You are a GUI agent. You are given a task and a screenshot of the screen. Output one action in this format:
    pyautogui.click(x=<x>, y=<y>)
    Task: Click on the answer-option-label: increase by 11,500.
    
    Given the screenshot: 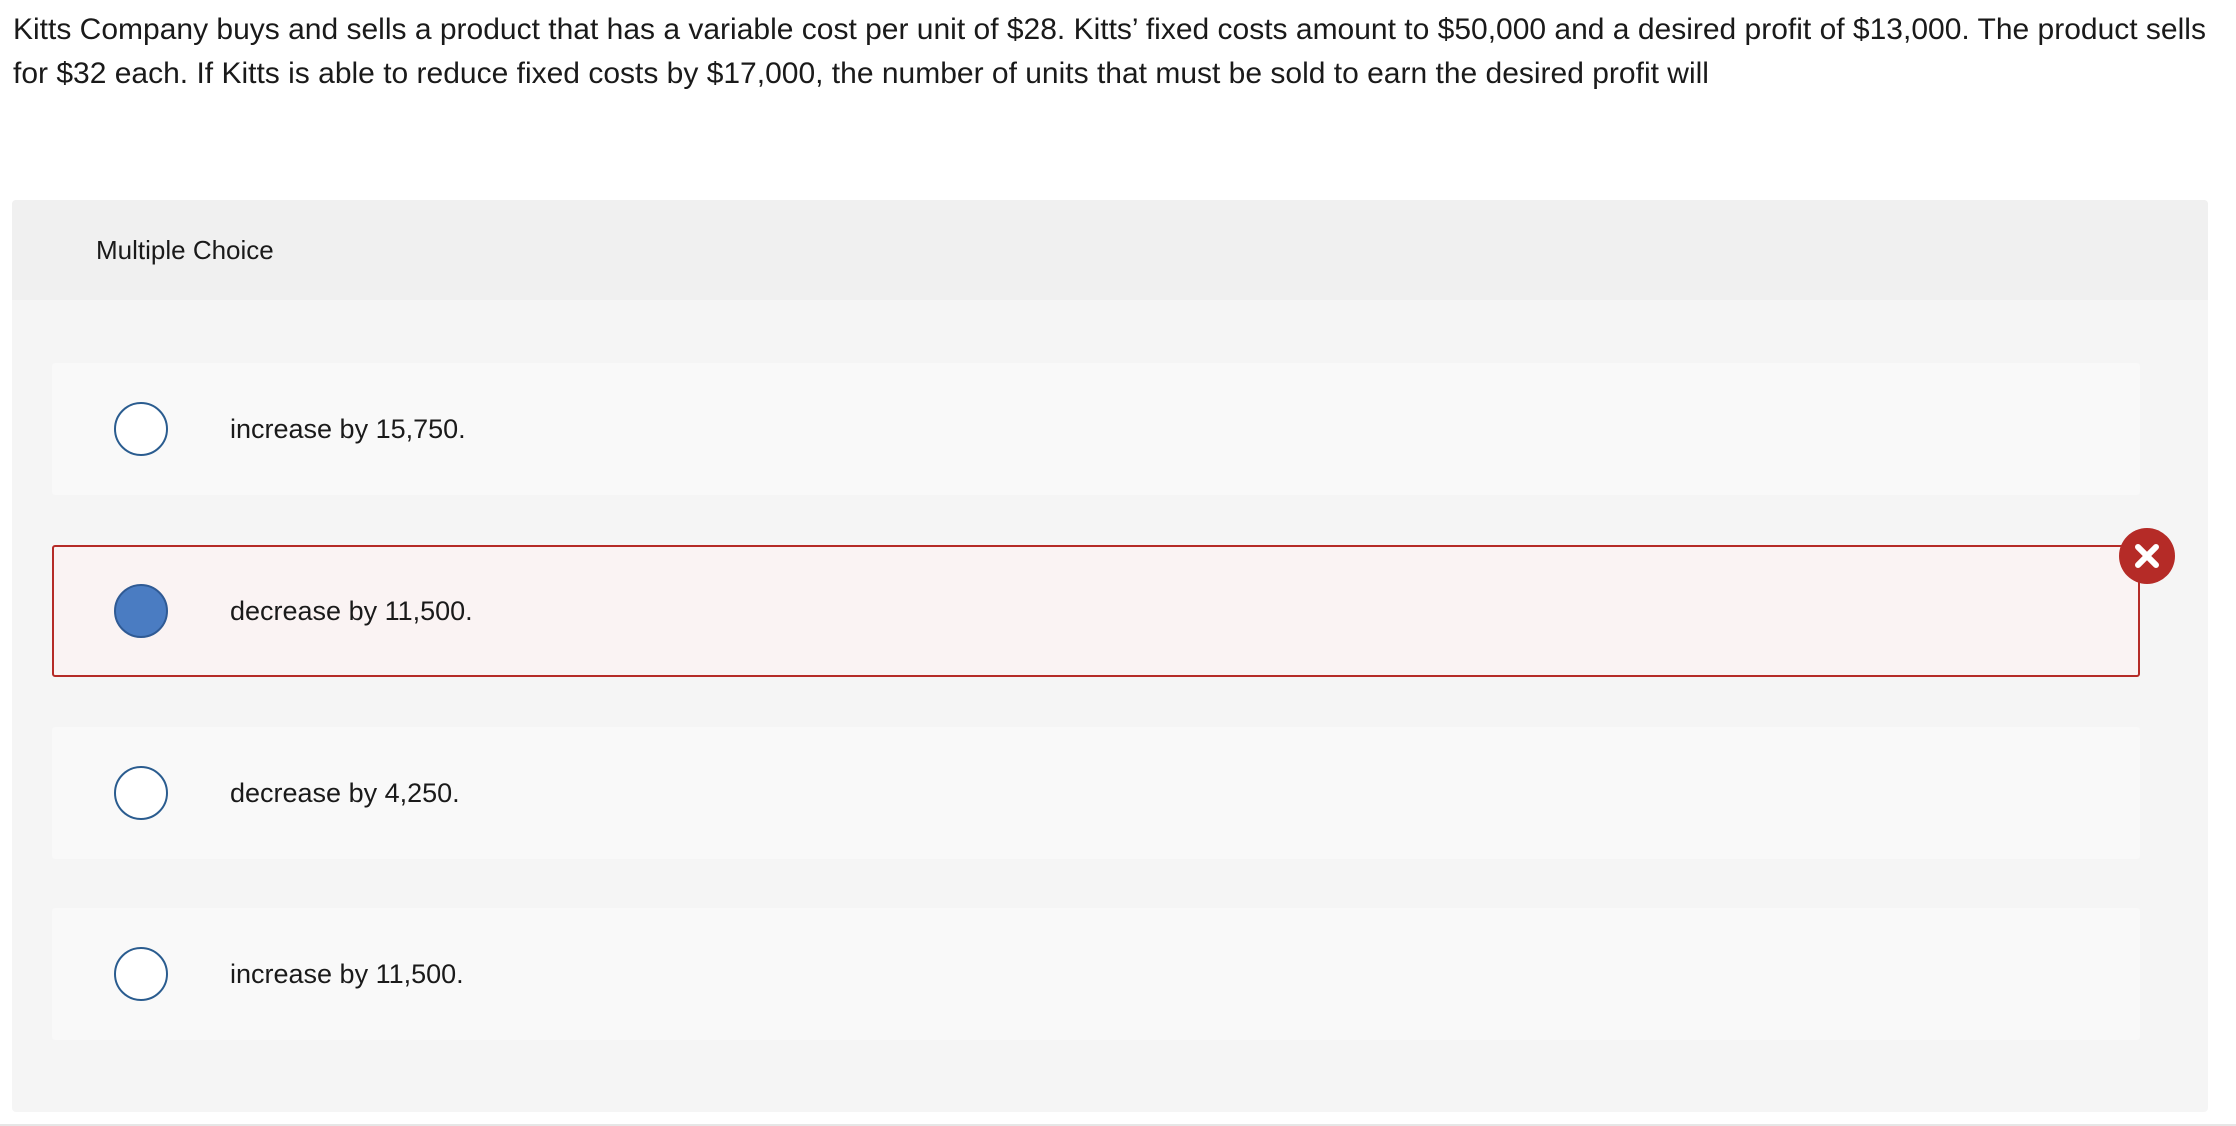 What is the action you would take?
    pyautogui.click(x=347, y=974)
    